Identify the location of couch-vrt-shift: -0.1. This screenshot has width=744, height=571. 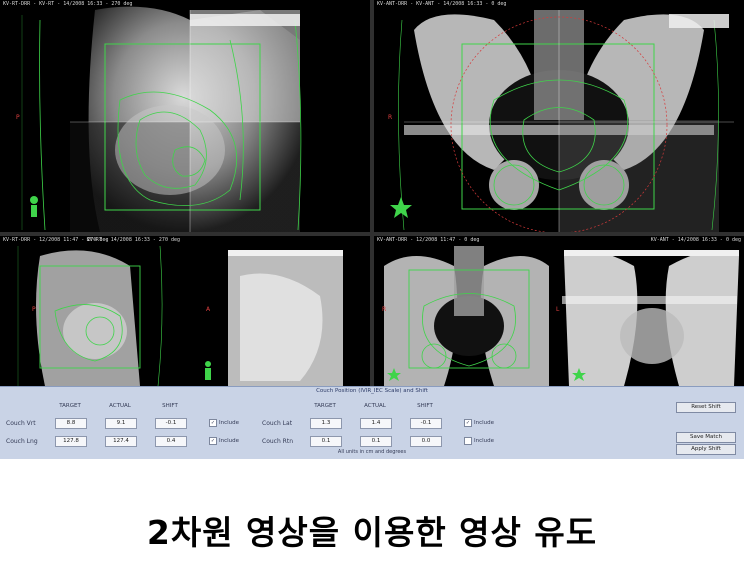
(171, 423).